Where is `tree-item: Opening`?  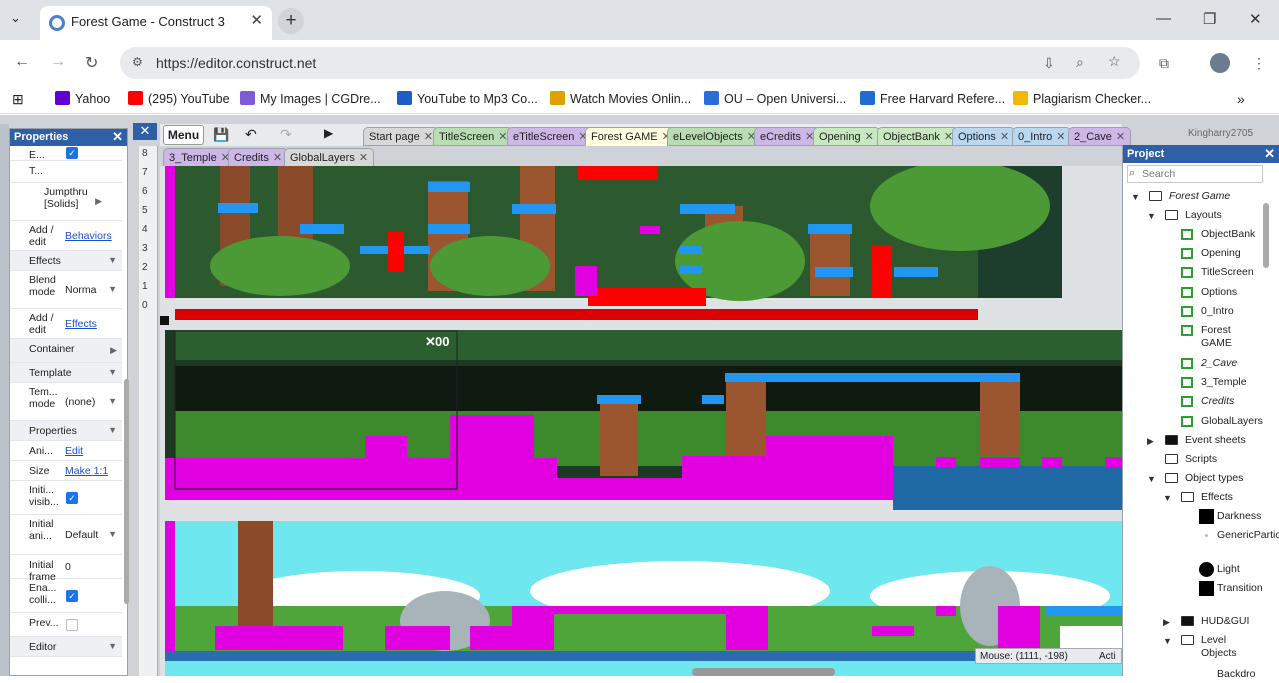
tree-item: Opening is located at coordinates (1193, 254).